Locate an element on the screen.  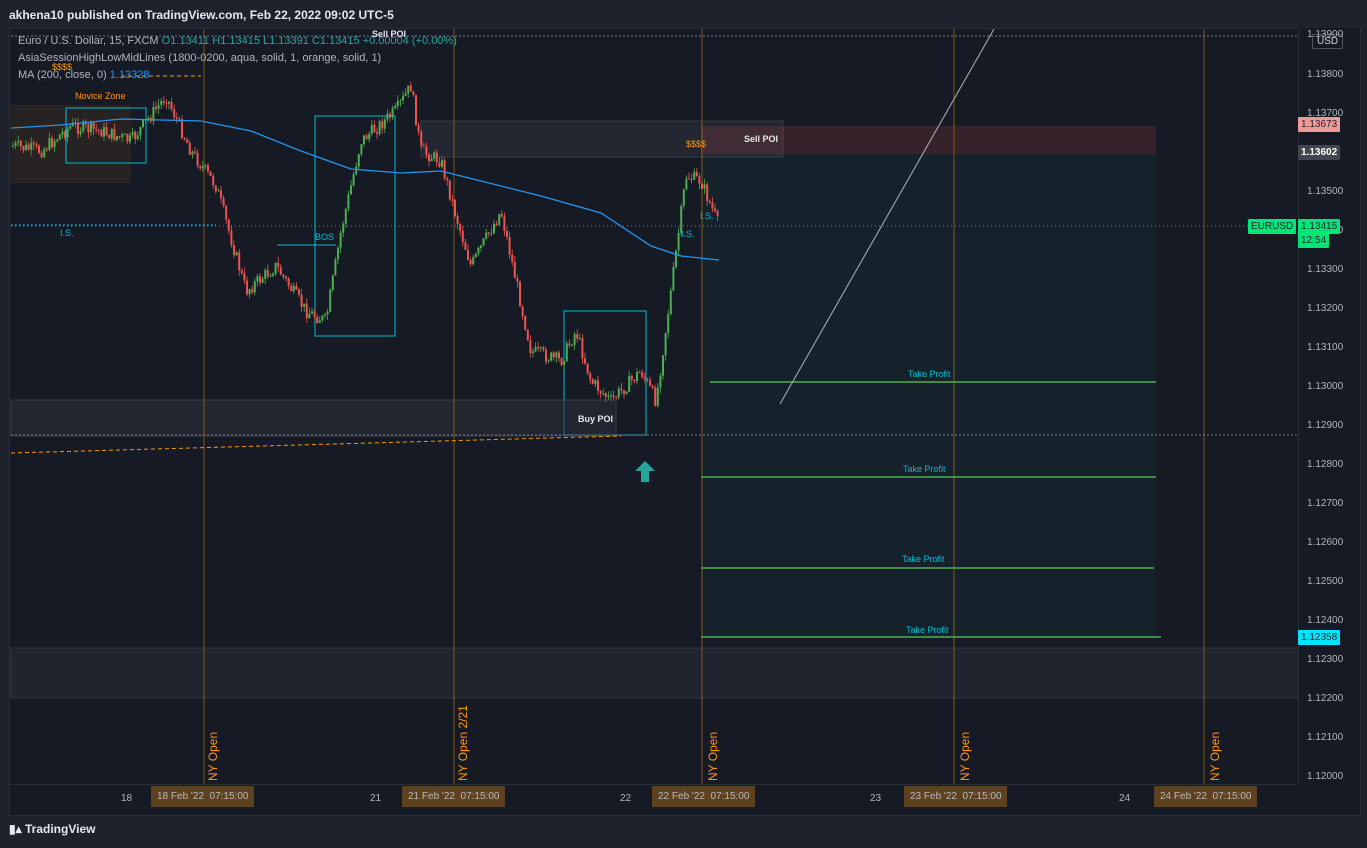
time-label-22: 22 is located at coordinates (626, 798).